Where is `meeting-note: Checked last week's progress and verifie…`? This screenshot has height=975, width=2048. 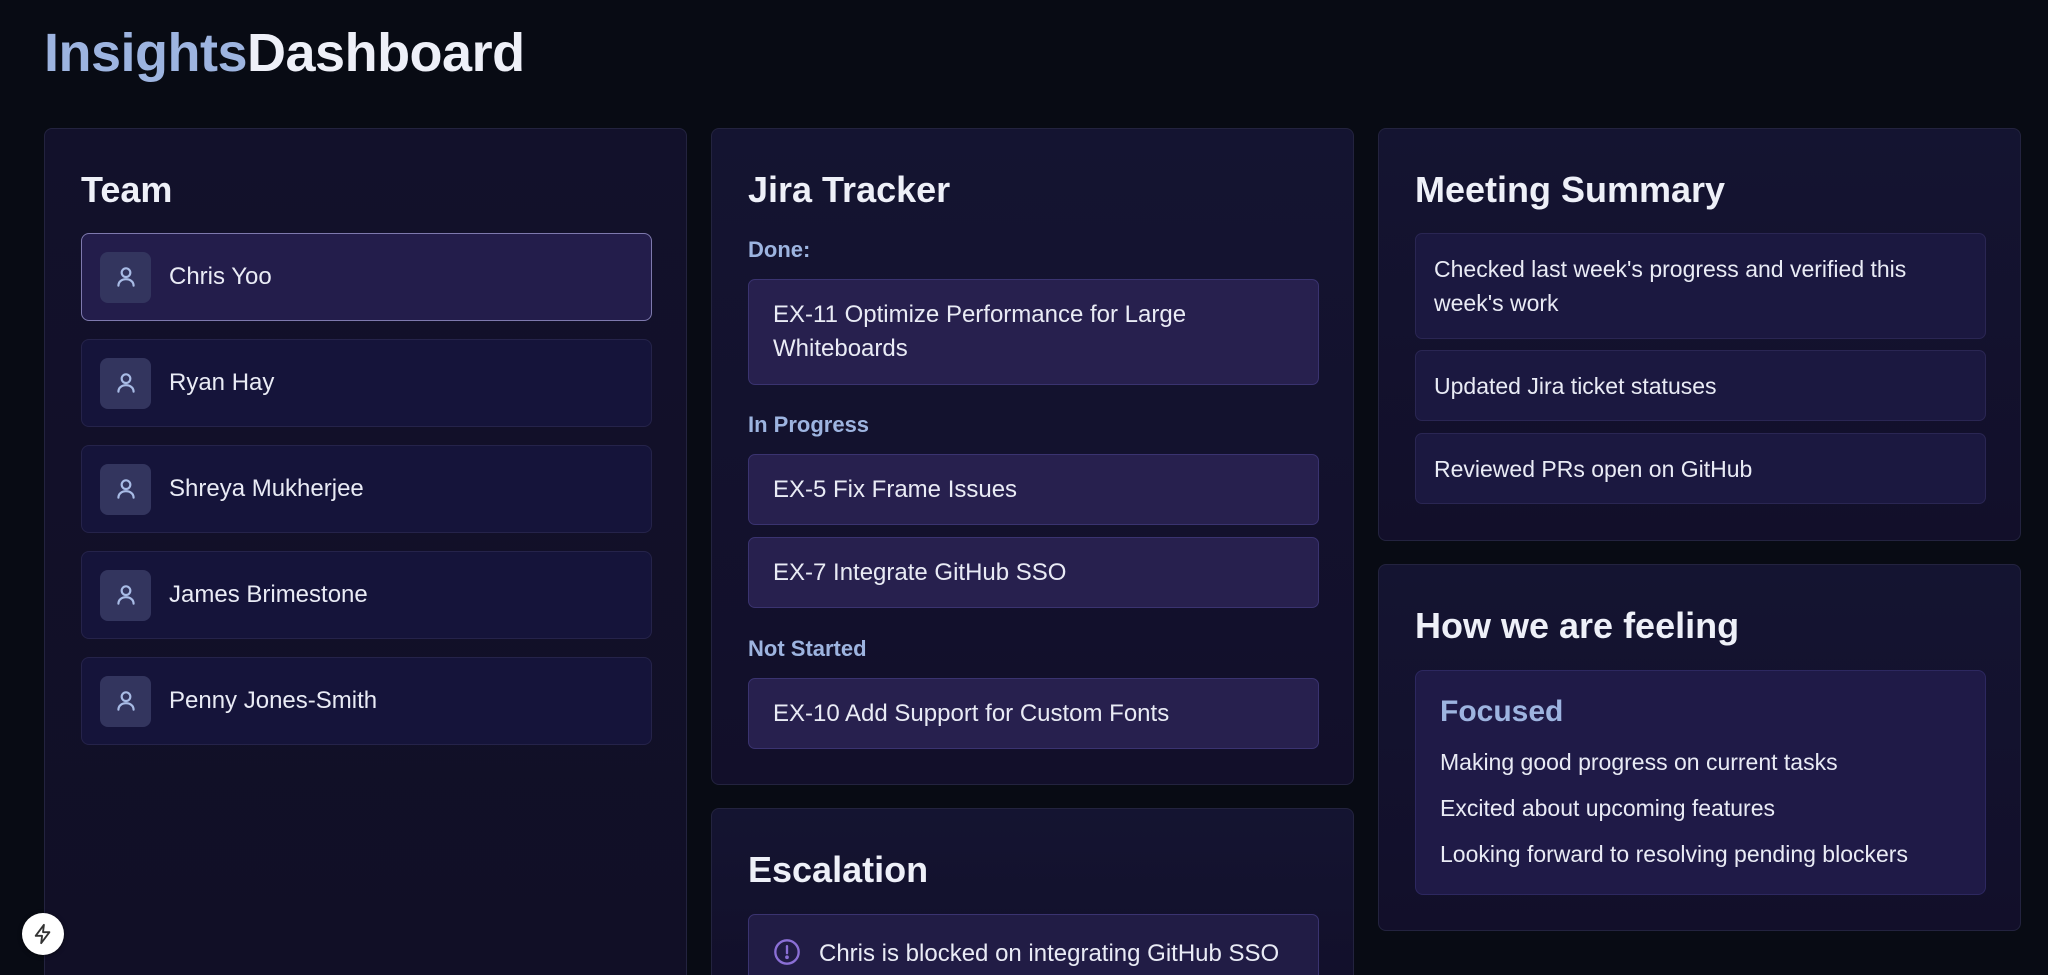 meeting-note: Checked last week's progress and verifie… is located at coordinates (1700, 286).